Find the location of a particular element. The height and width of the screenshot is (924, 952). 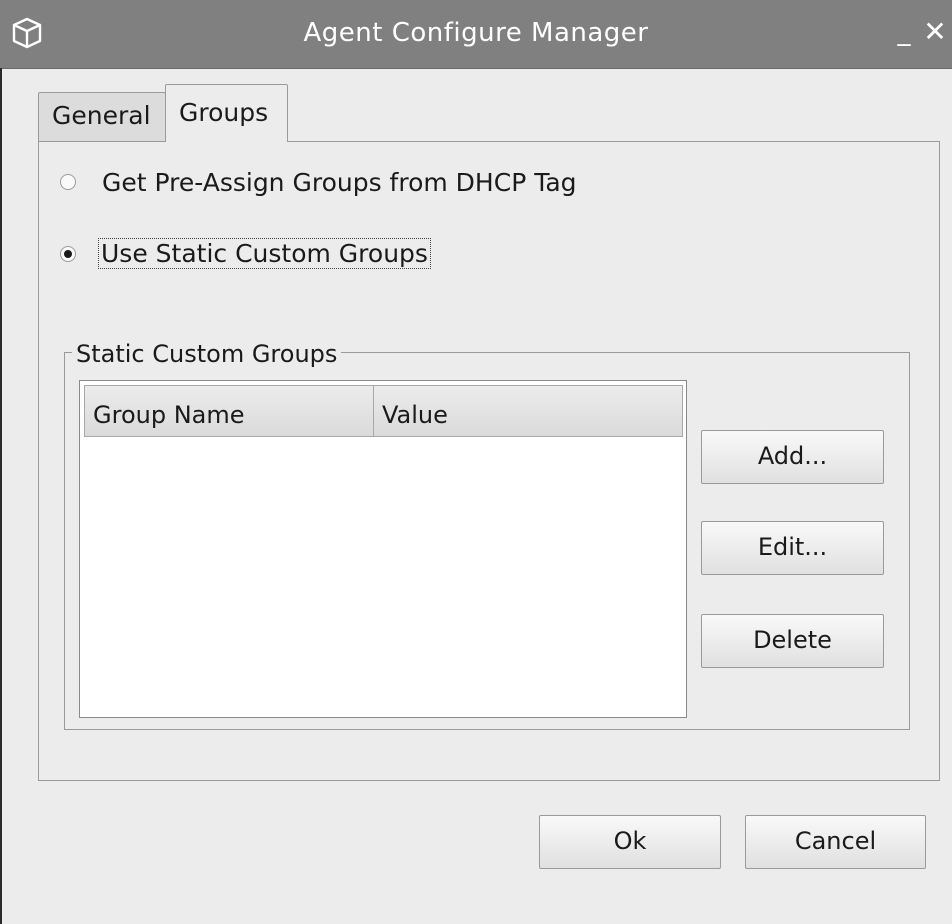

tab-general: General is located at coordinates (102, 117).